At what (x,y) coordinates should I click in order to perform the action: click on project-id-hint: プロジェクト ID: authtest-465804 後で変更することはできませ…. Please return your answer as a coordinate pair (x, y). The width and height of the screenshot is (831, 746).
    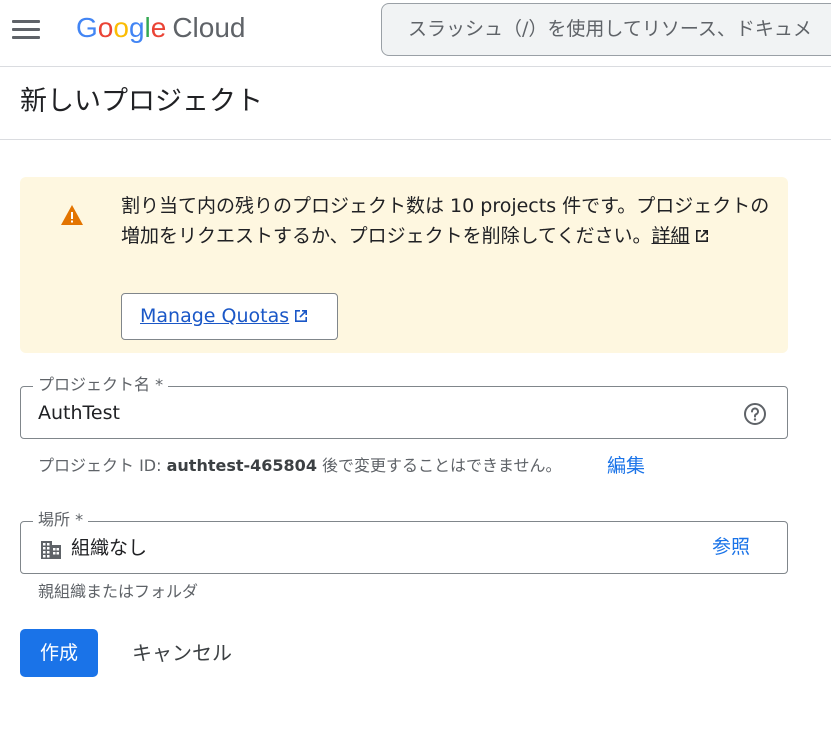
    Looking at the image, I should click on (300, 466).